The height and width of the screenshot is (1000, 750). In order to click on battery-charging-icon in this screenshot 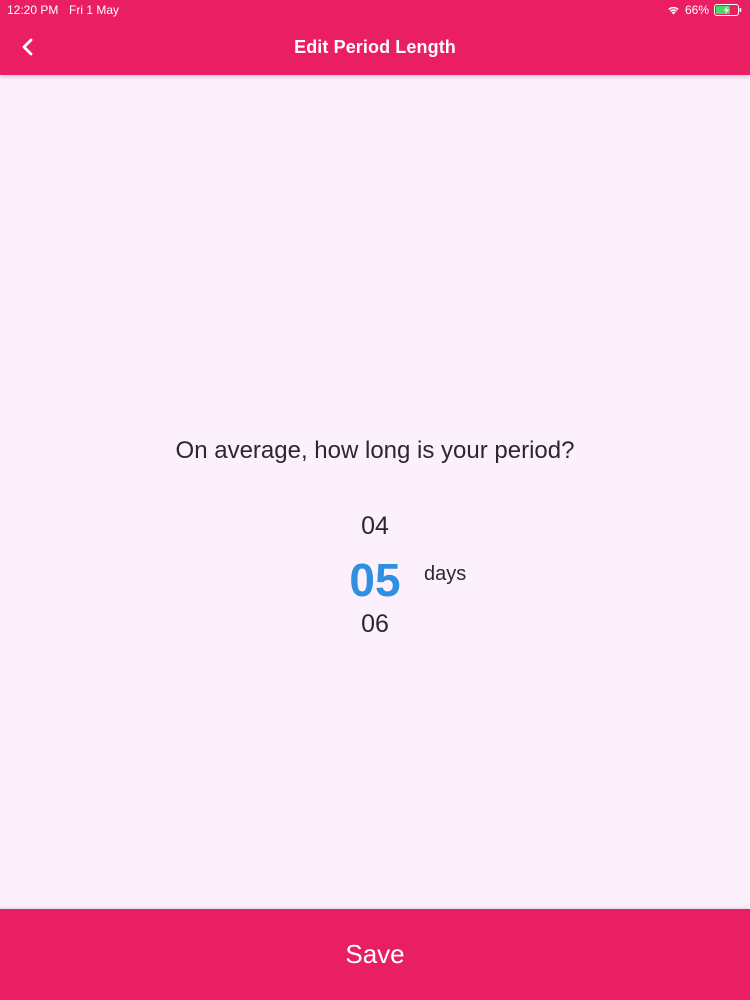, I will do `click(728, 10)`.